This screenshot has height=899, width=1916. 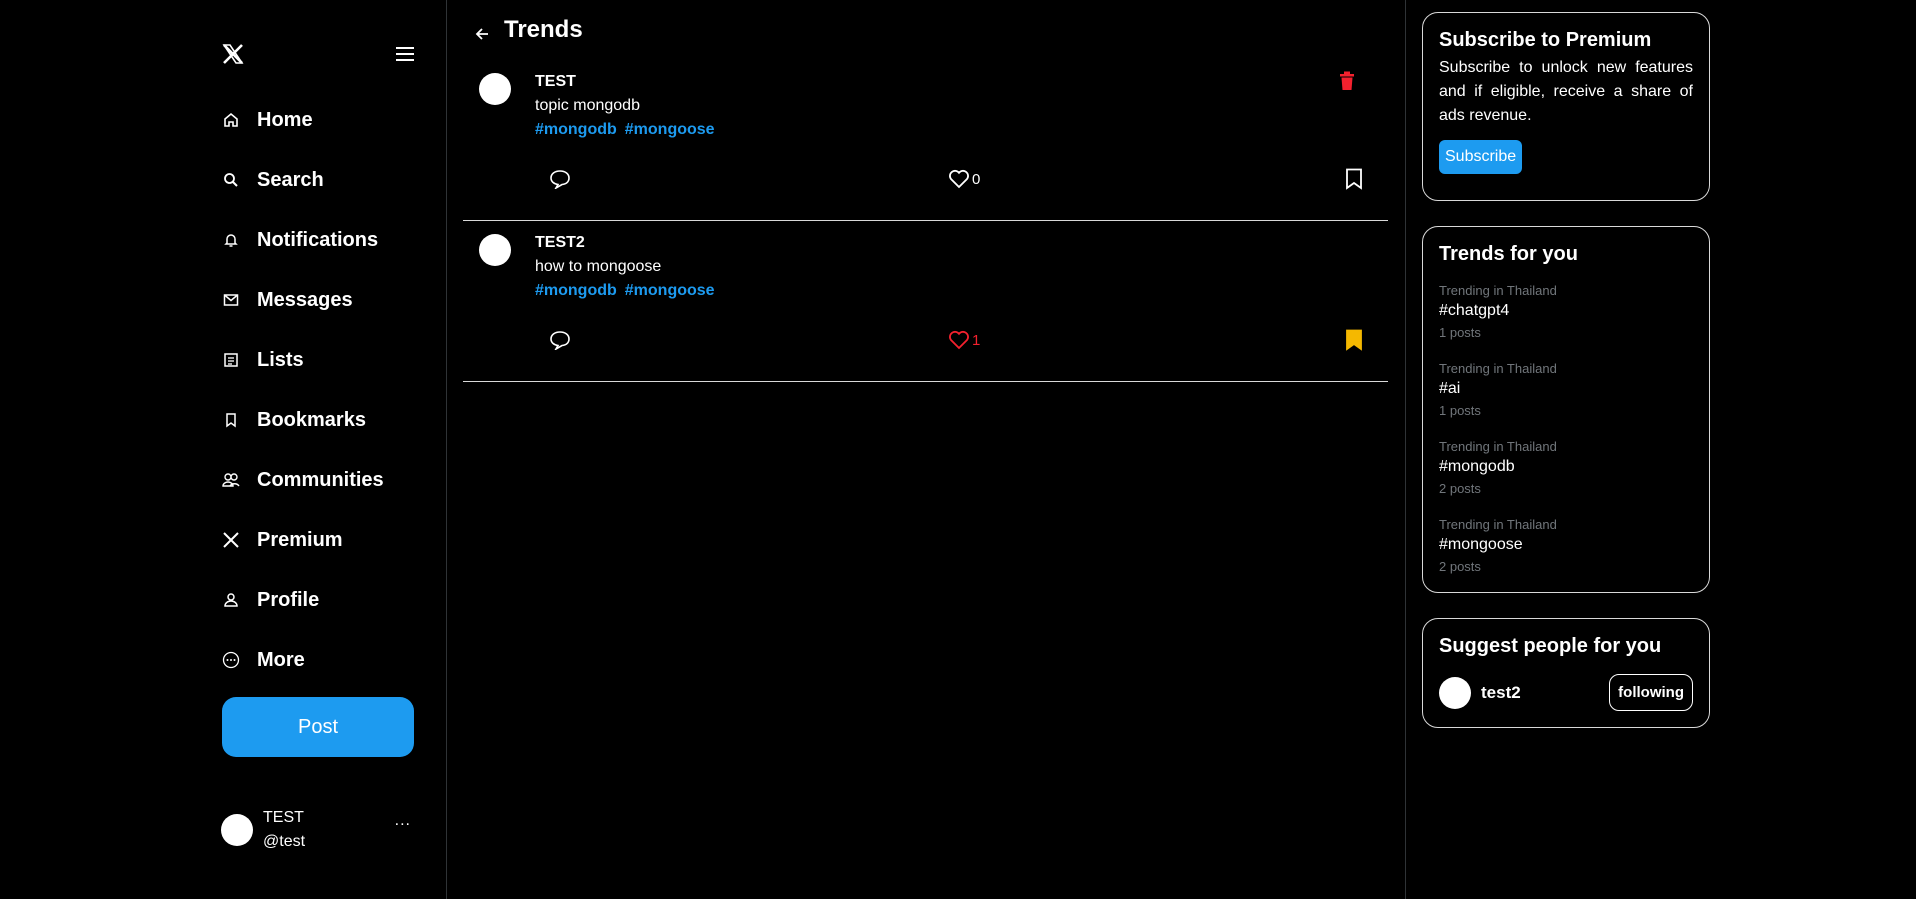 I want to click on nav-label: Lists, so click(x=280, y=359).